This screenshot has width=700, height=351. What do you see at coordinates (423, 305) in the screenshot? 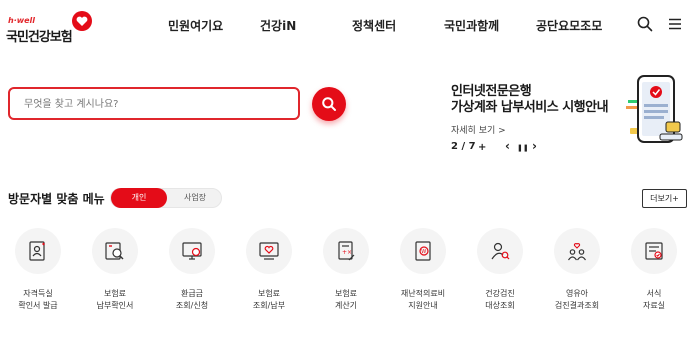
I see `menu-item-label-line2: 지원안내` at bounding box center [423, 305].